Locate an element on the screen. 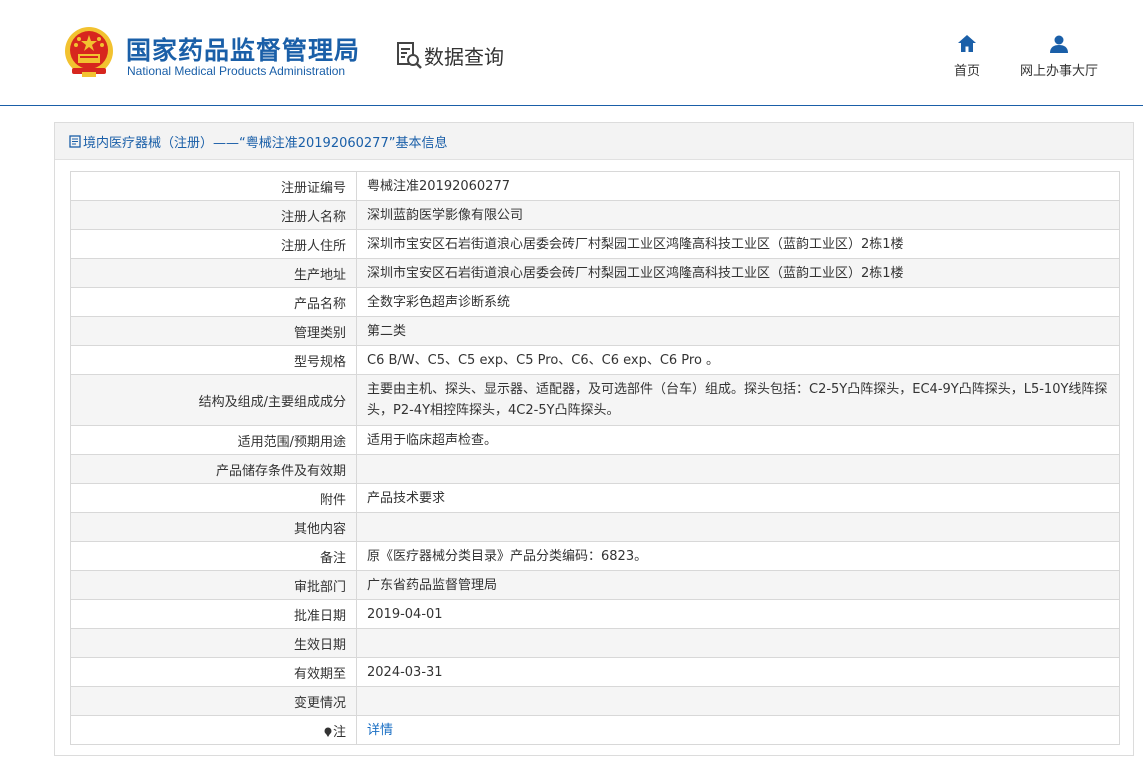 The height and width of the screenshot is (775, 1143). row-label-text: 生产地址 is located at coordinates (319, 275).